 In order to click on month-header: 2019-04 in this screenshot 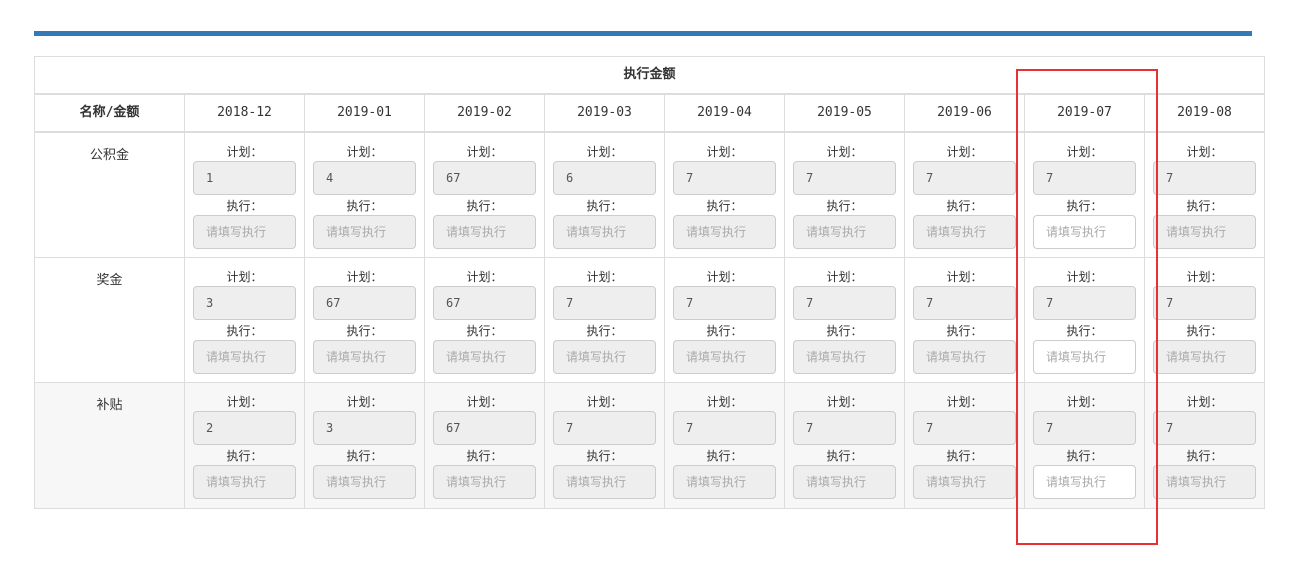, I will do `click(725, 113)`.